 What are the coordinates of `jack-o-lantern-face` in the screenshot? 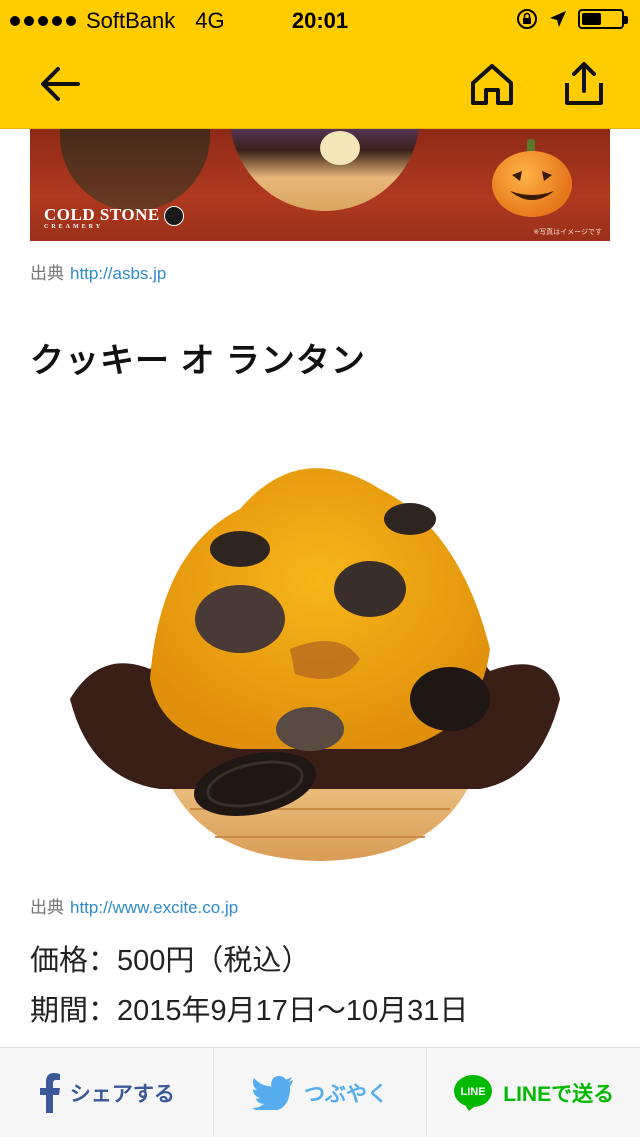 It's located at (532, 185).